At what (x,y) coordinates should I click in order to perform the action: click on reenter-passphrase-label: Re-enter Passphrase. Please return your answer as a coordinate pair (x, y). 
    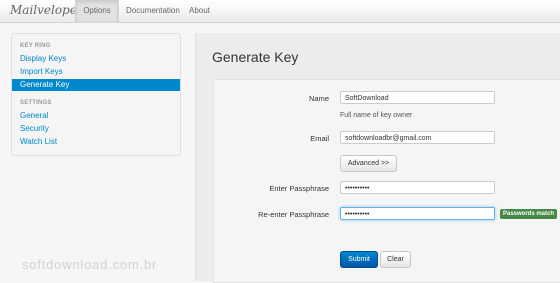
    Looking at the image, I should click on (293, 214).